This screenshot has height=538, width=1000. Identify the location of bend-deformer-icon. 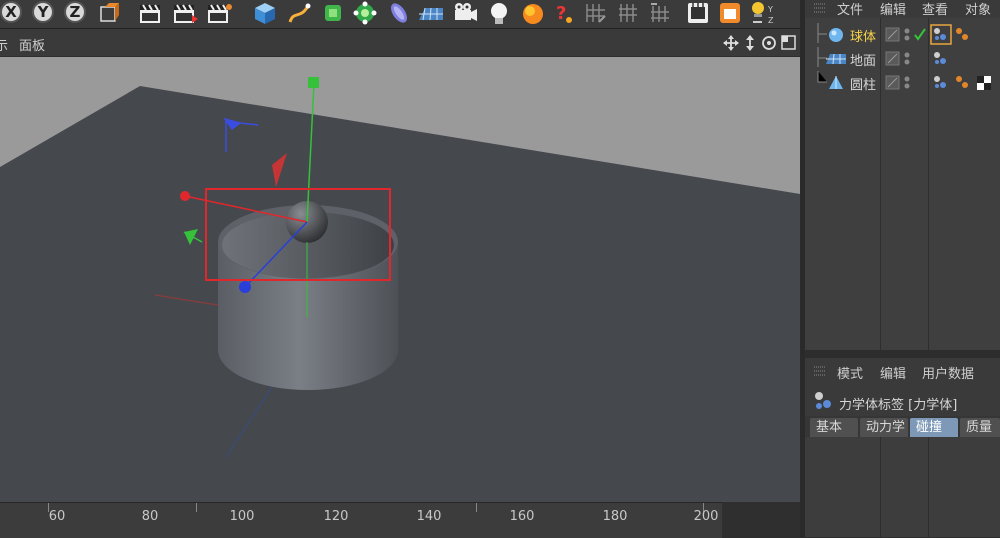
(399, 13).